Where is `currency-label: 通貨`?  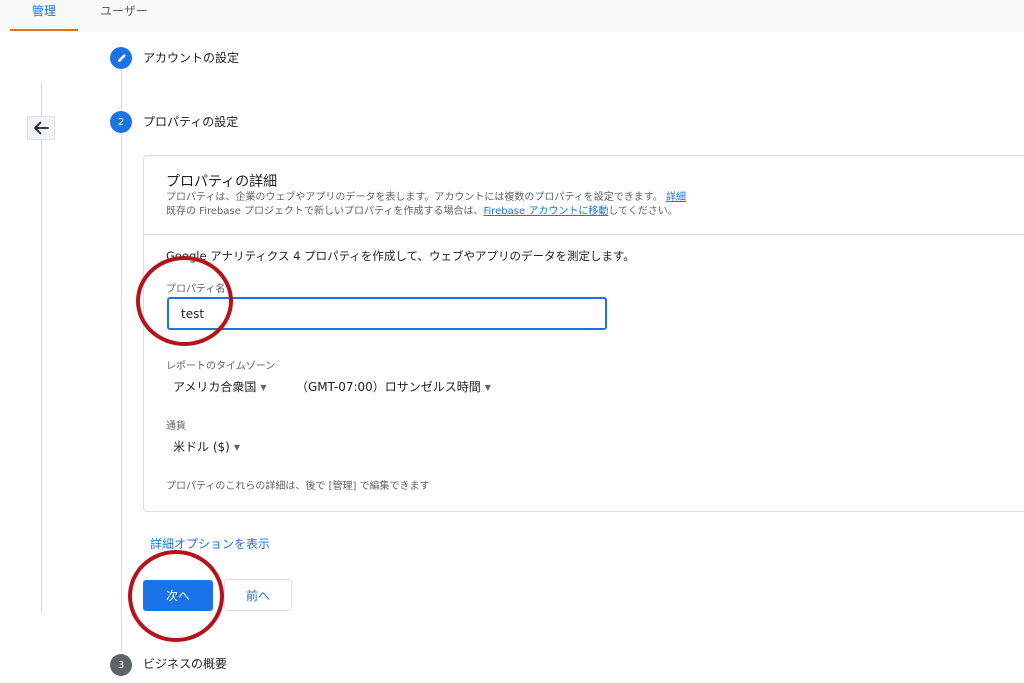 currency-label: 通貨 is located at coordinates (176, 426).